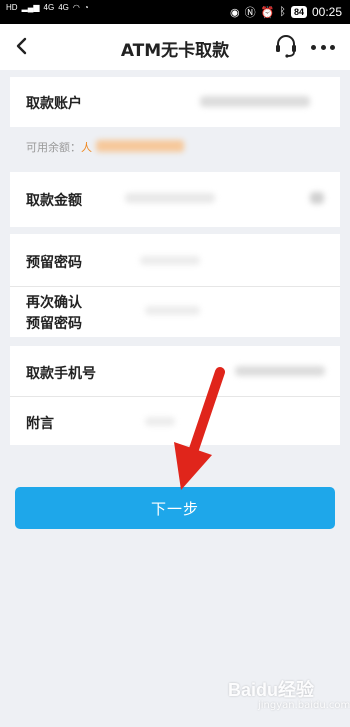  Describe the element at coordinates (235, 12) in the screenshot. I see `eye-icon: ◉` at that location.